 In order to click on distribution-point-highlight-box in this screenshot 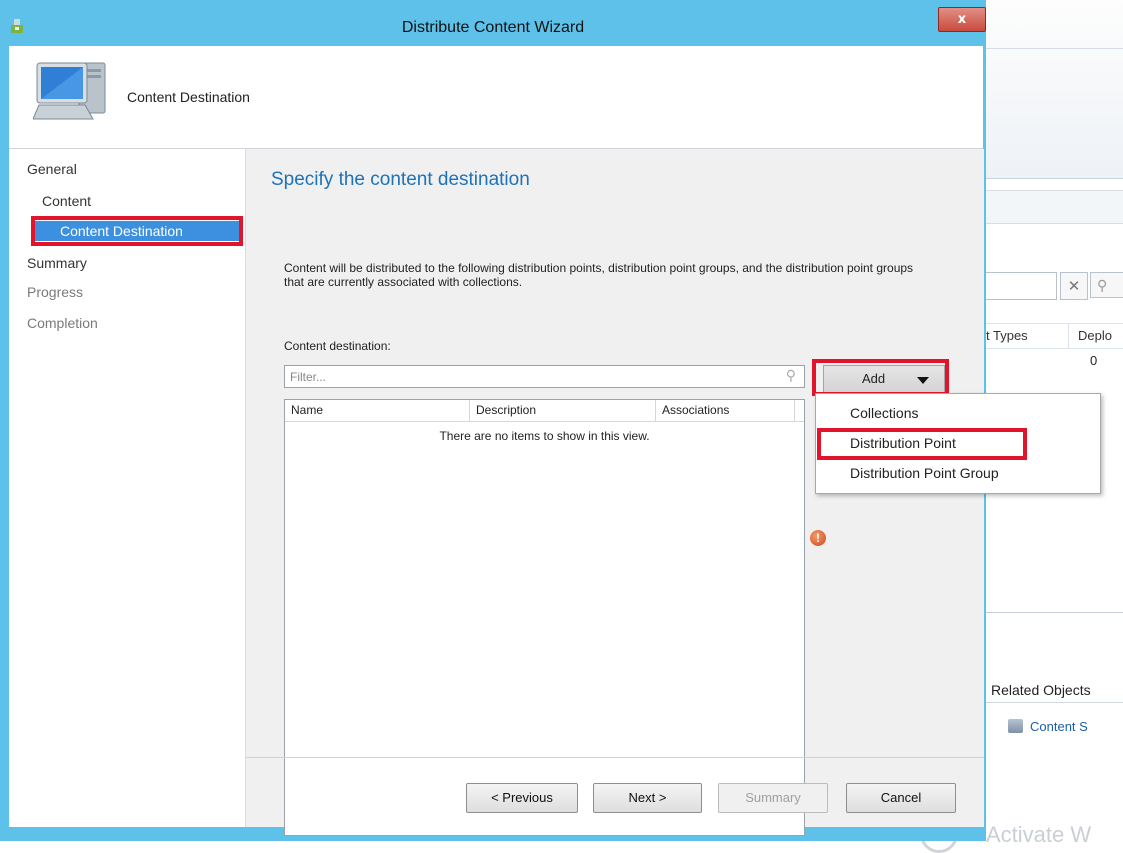, I will do `click(922, 444)`.